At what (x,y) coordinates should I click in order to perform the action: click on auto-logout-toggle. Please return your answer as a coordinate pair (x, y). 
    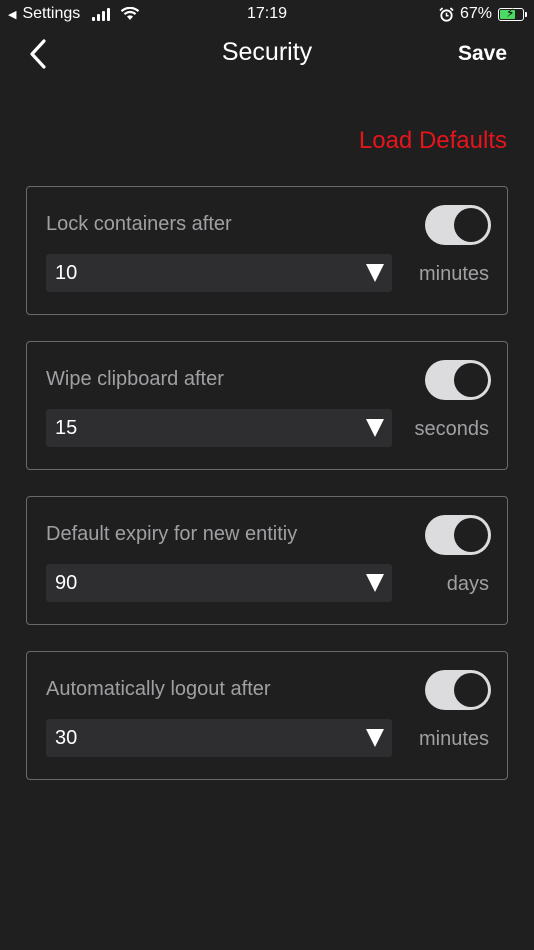
    Looking at the image, I should click on (458, 690).